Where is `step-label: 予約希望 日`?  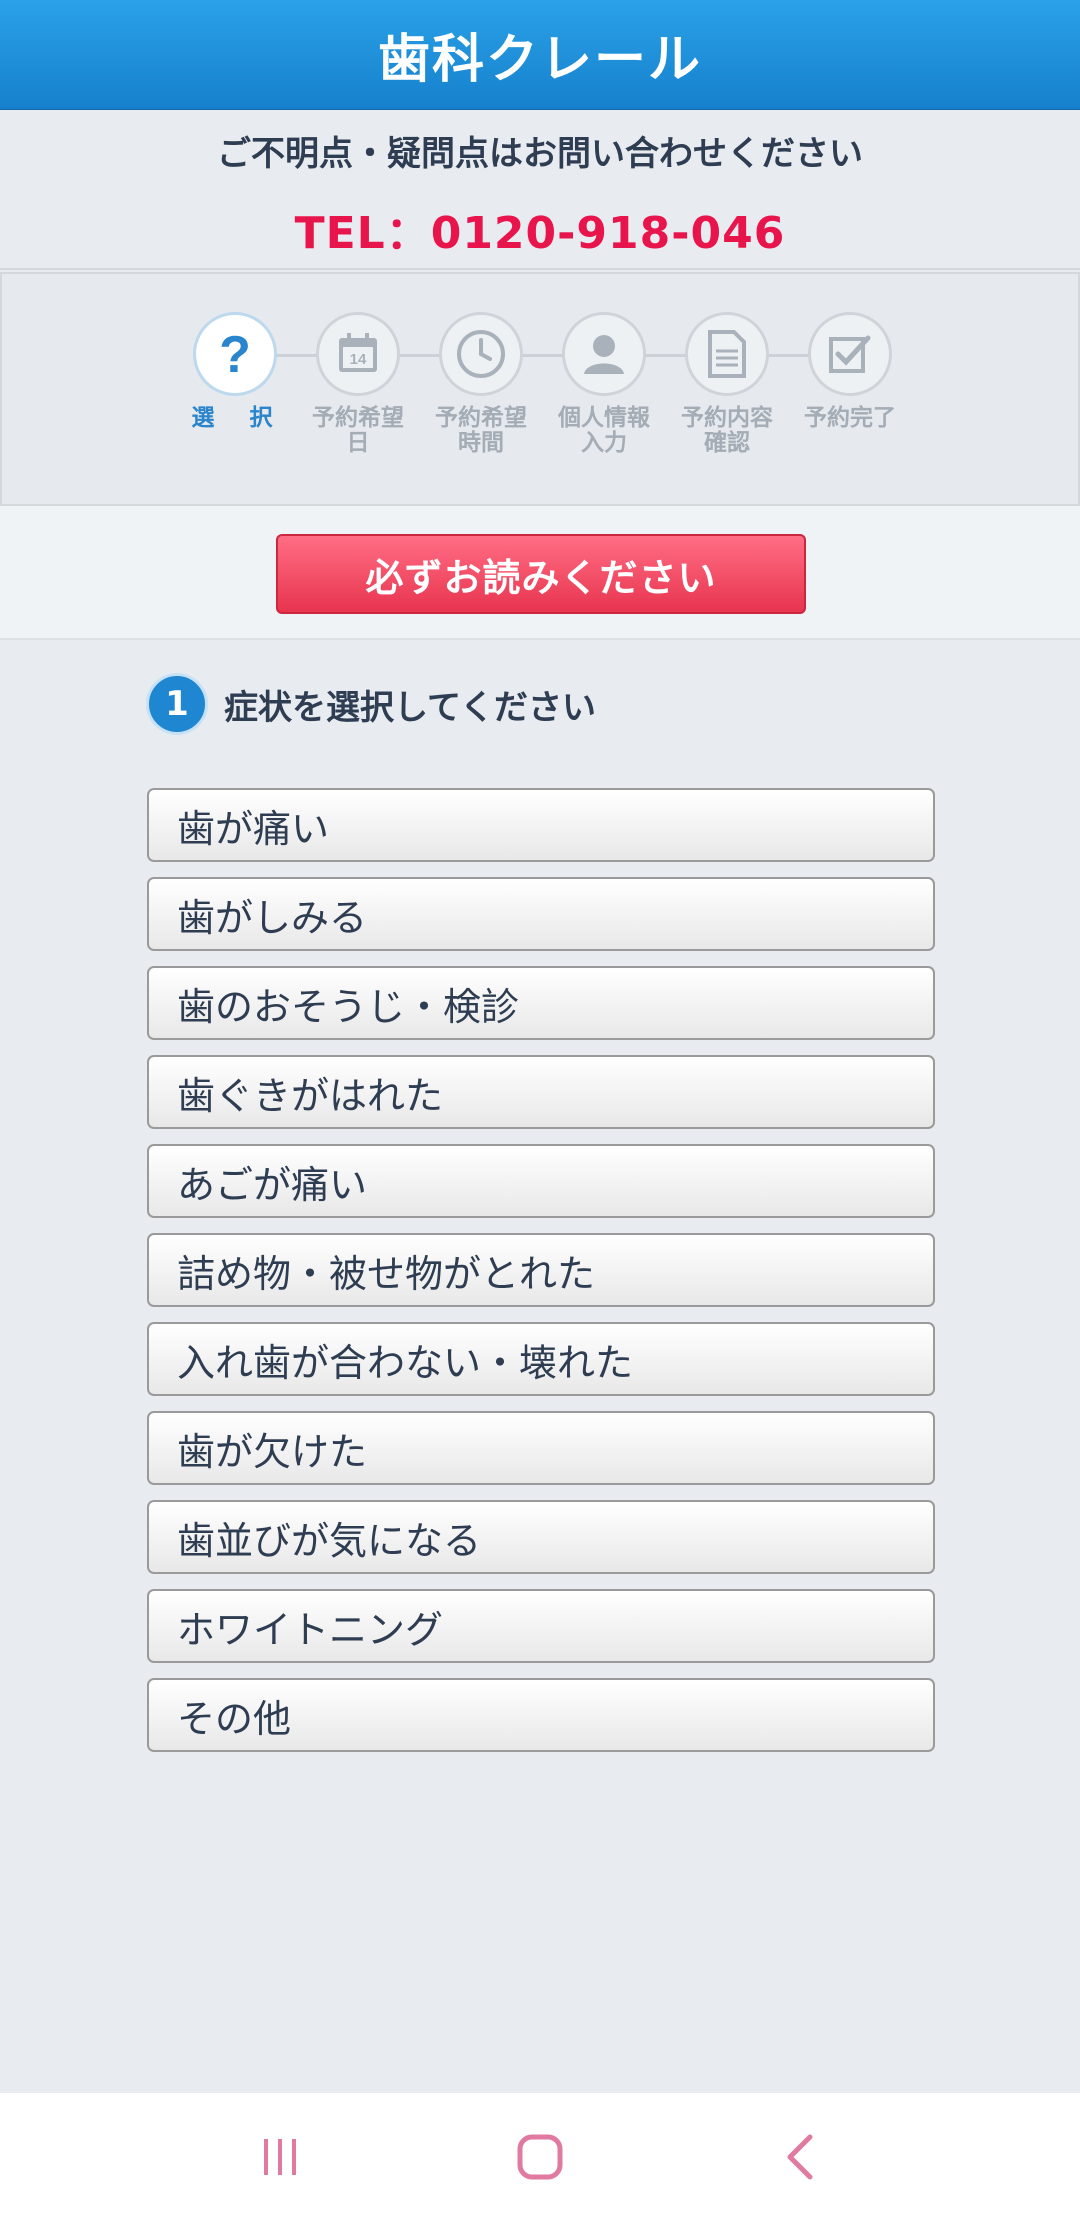 step-label: 予約希望 日 is located at coordinates (358, 430).